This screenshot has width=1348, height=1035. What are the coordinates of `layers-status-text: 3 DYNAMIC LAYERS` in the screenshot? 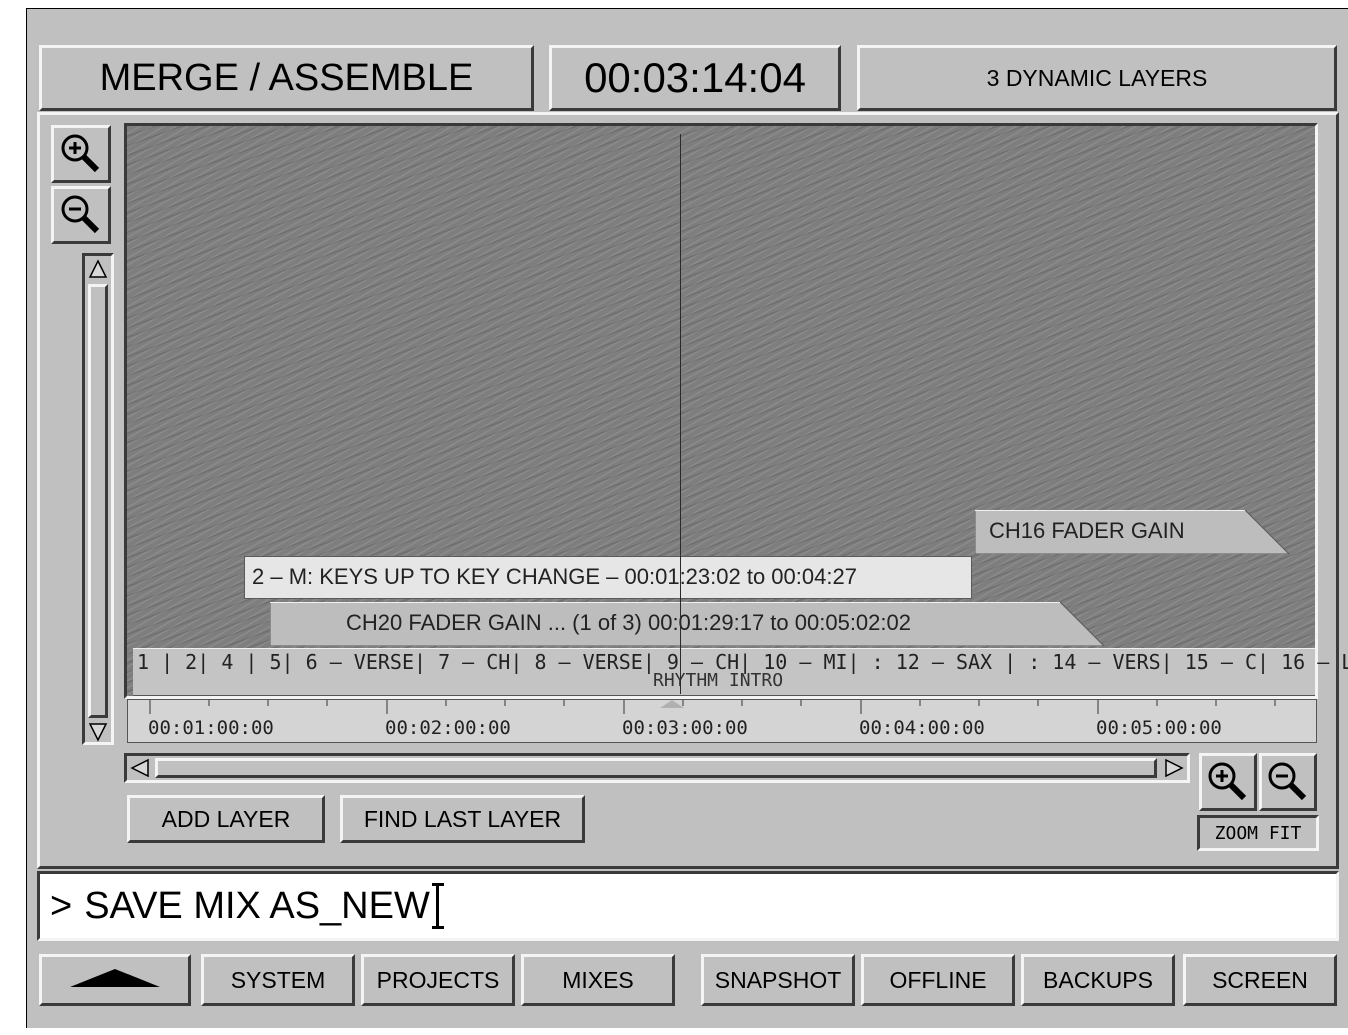 It's located at (1097, 77).